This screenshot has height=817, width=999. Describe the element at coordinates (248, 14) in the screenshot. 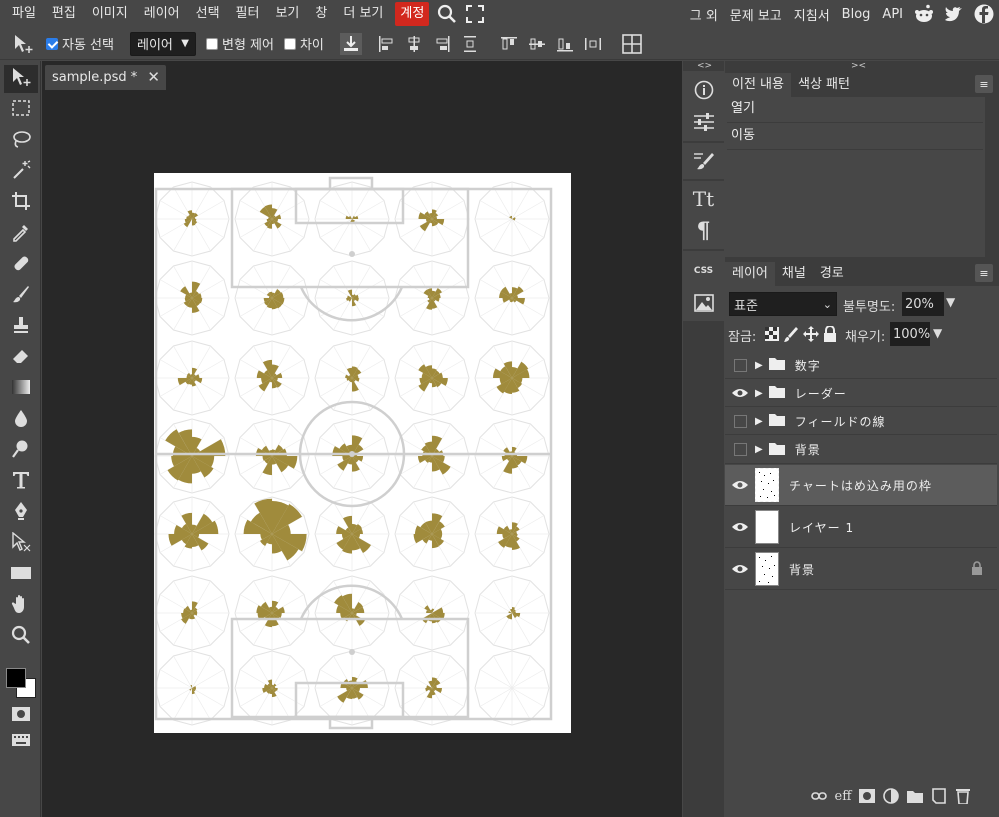

I see `menu-filter: 필터` at that location.